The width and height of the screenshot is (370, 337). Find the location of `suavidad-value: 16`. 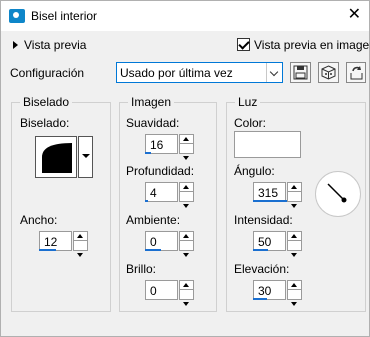

suavidad-value: 16 is located at coordinates (157, 145).